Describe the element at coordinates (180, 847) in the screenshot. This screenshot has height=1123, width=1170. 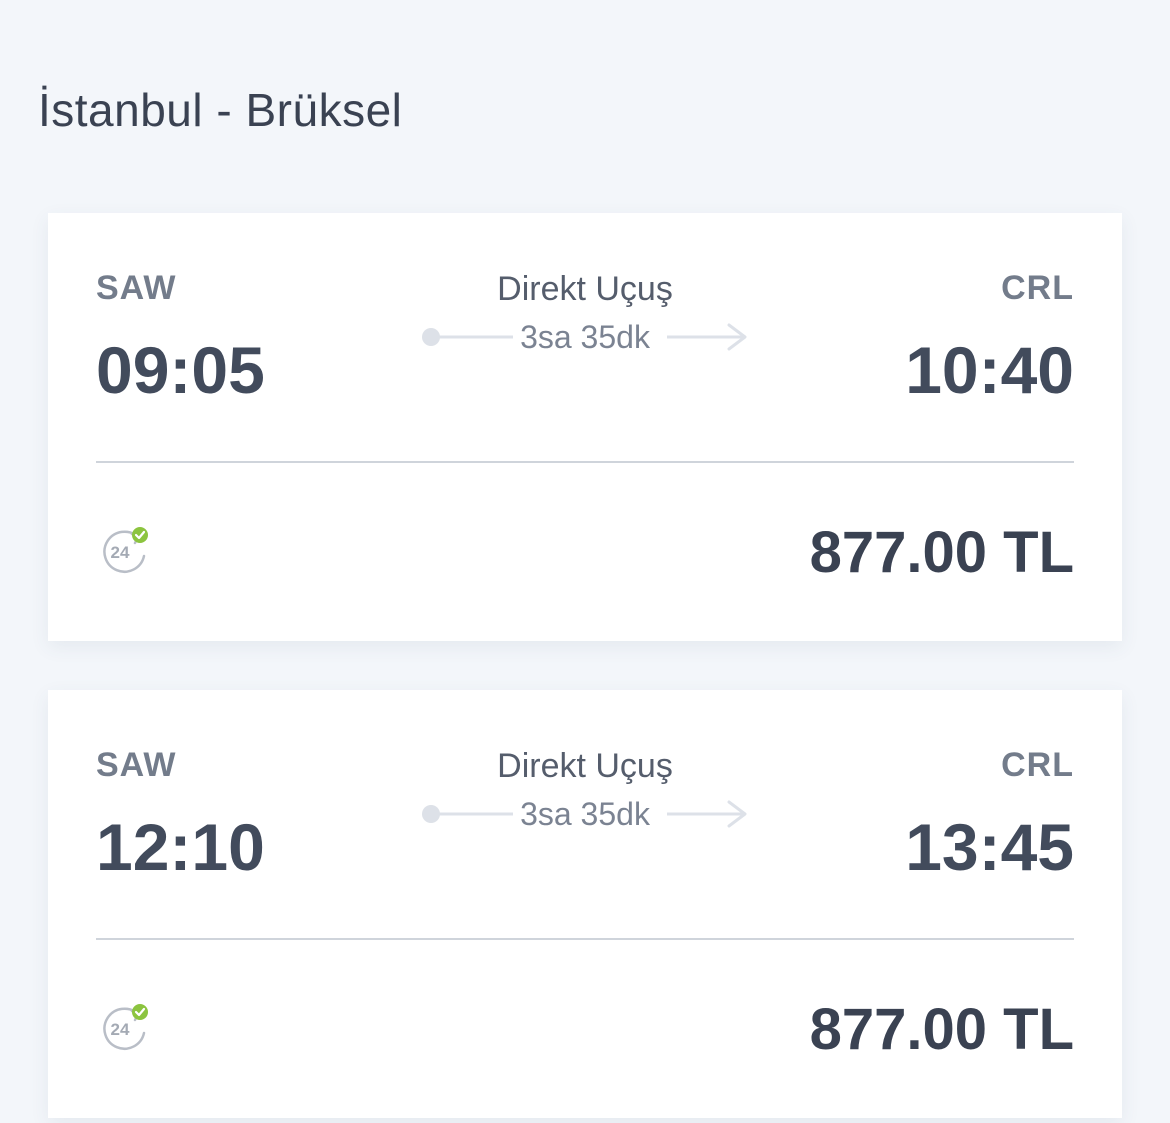
I see `departure-time: 12:10` at that location.